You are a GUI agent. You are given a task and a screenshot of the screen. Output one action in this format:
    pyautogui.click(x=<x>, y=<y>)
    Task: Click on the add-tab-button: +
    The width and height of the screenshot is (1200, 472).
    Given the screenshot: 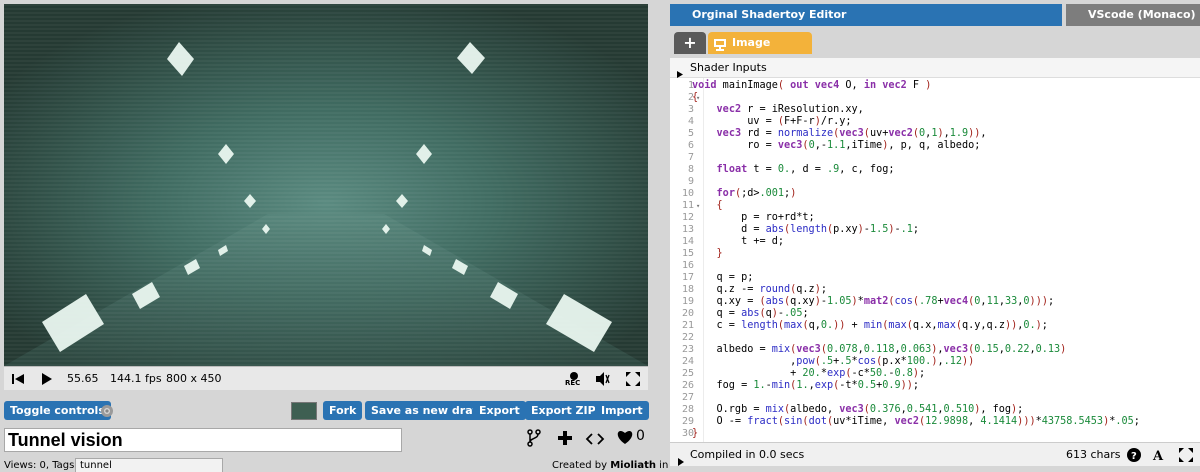 What is the action you would take?
    pyautogui.click(x=690, y=43)
    